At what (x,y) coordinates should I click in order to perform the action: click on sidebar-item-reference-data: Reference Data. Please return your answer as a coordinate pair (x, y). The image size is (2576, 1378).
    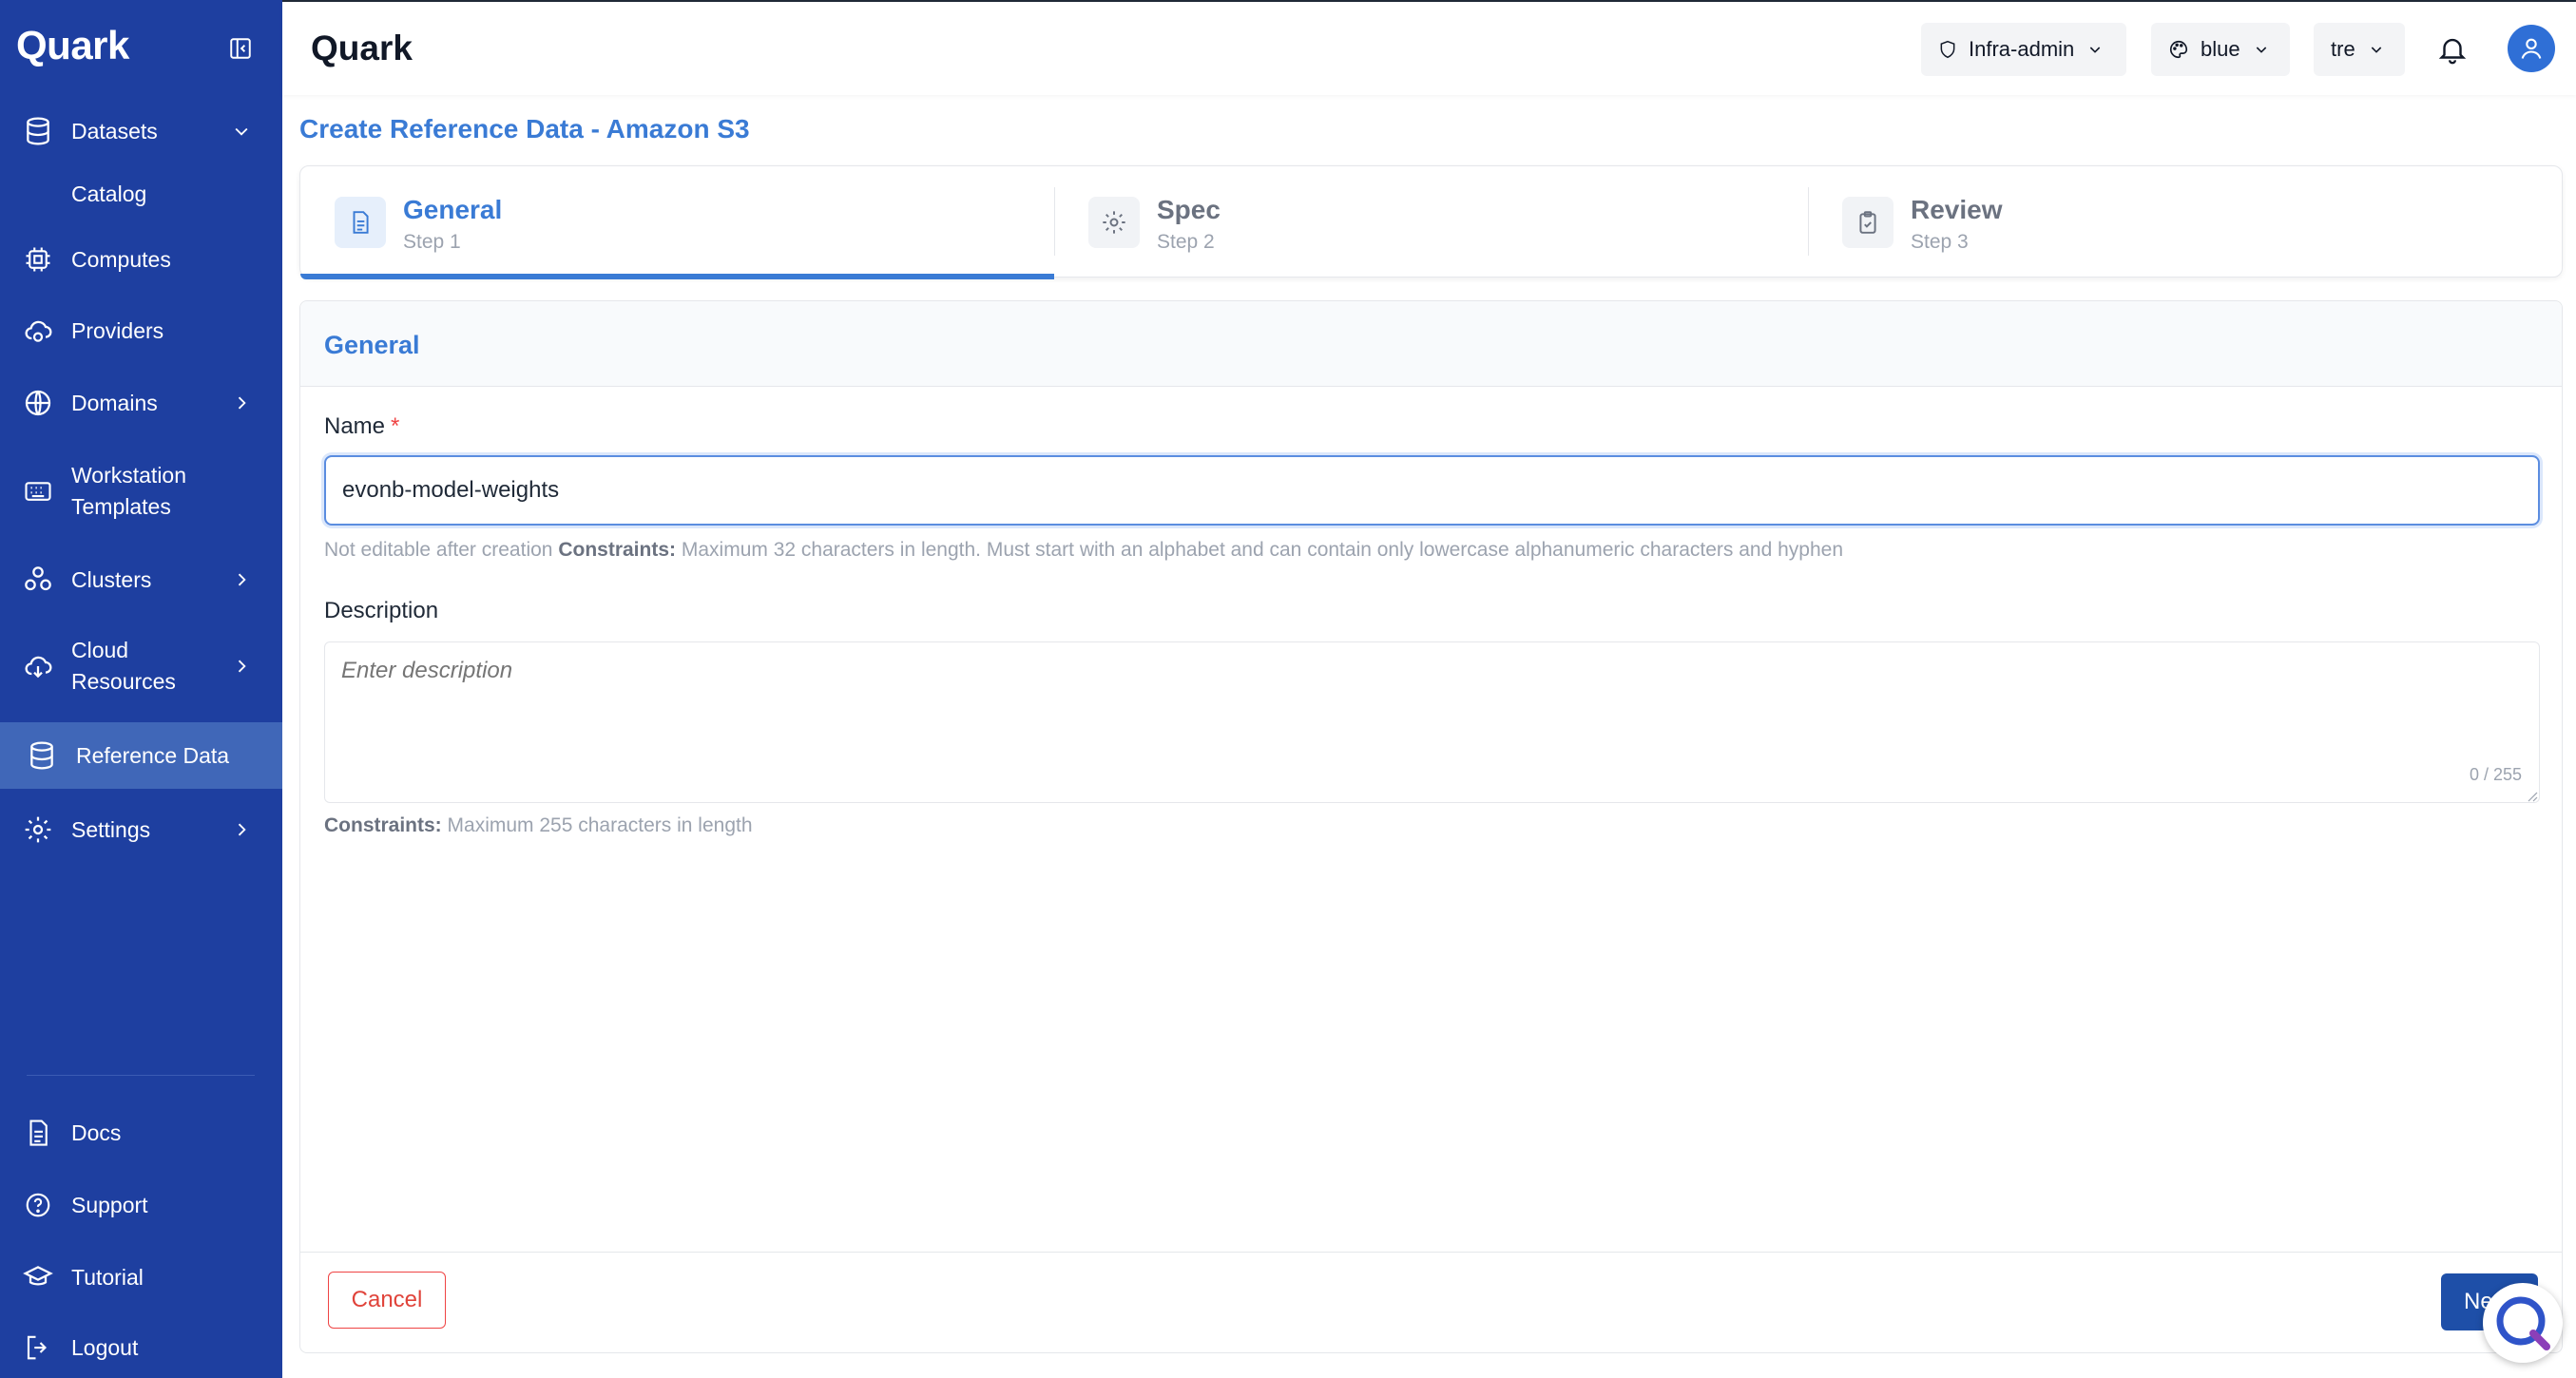
    Looking at the image, I should click on (141, 755).